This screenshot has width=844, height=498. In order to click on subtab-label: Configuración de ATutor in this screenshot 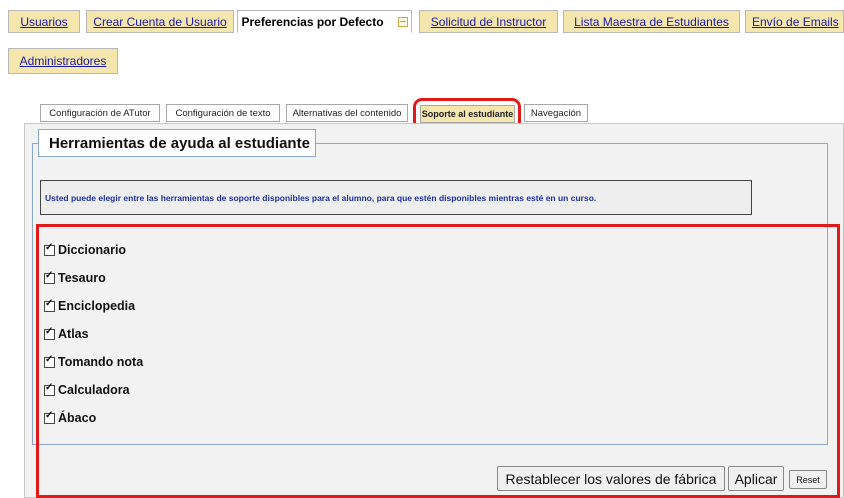, I will do `click(100, 113)`.